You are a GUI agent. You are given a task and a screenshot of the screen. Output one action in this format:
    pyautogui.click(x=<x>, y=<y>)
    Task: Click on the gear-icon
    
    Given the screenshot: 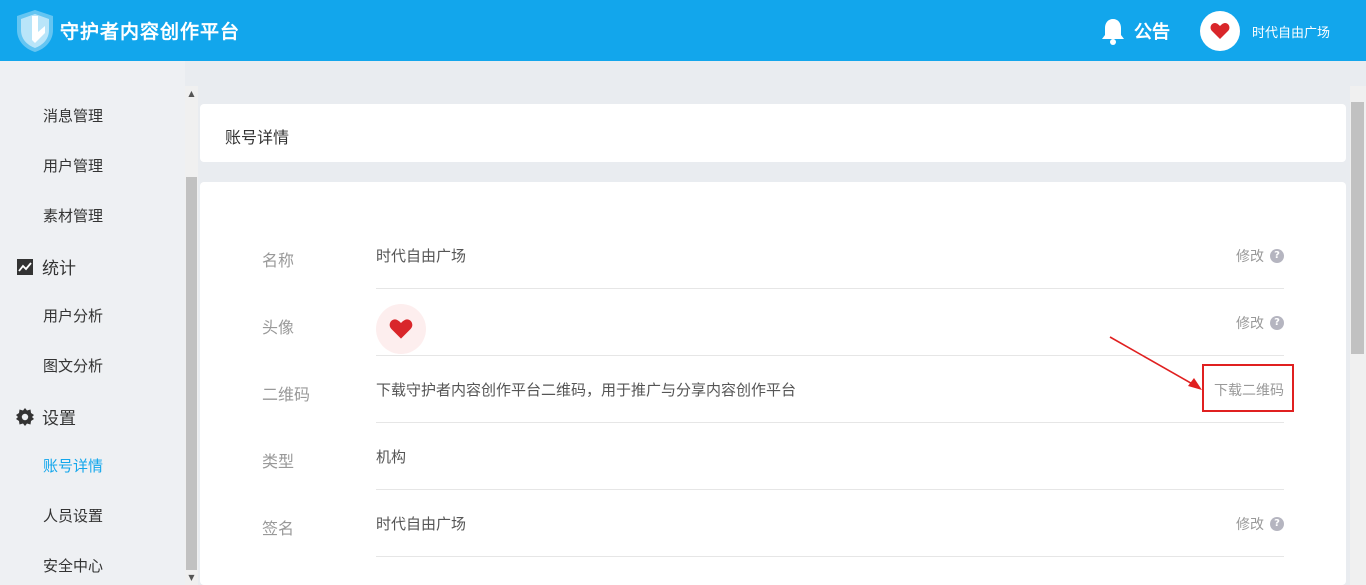 What is the action you would take?
    pyautogui.click(x=25, y=416)
    